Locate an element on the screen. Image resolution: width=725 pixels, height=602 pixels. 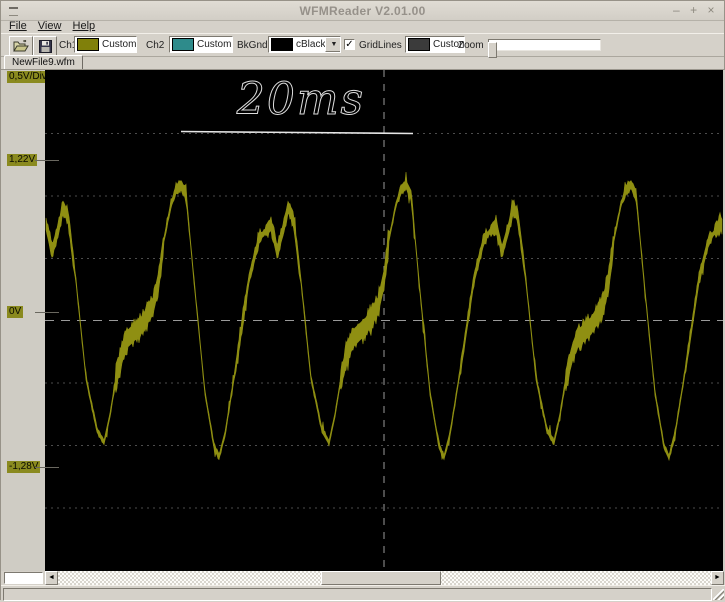
ch1-color-swatch is located at coordinates (88, 44).